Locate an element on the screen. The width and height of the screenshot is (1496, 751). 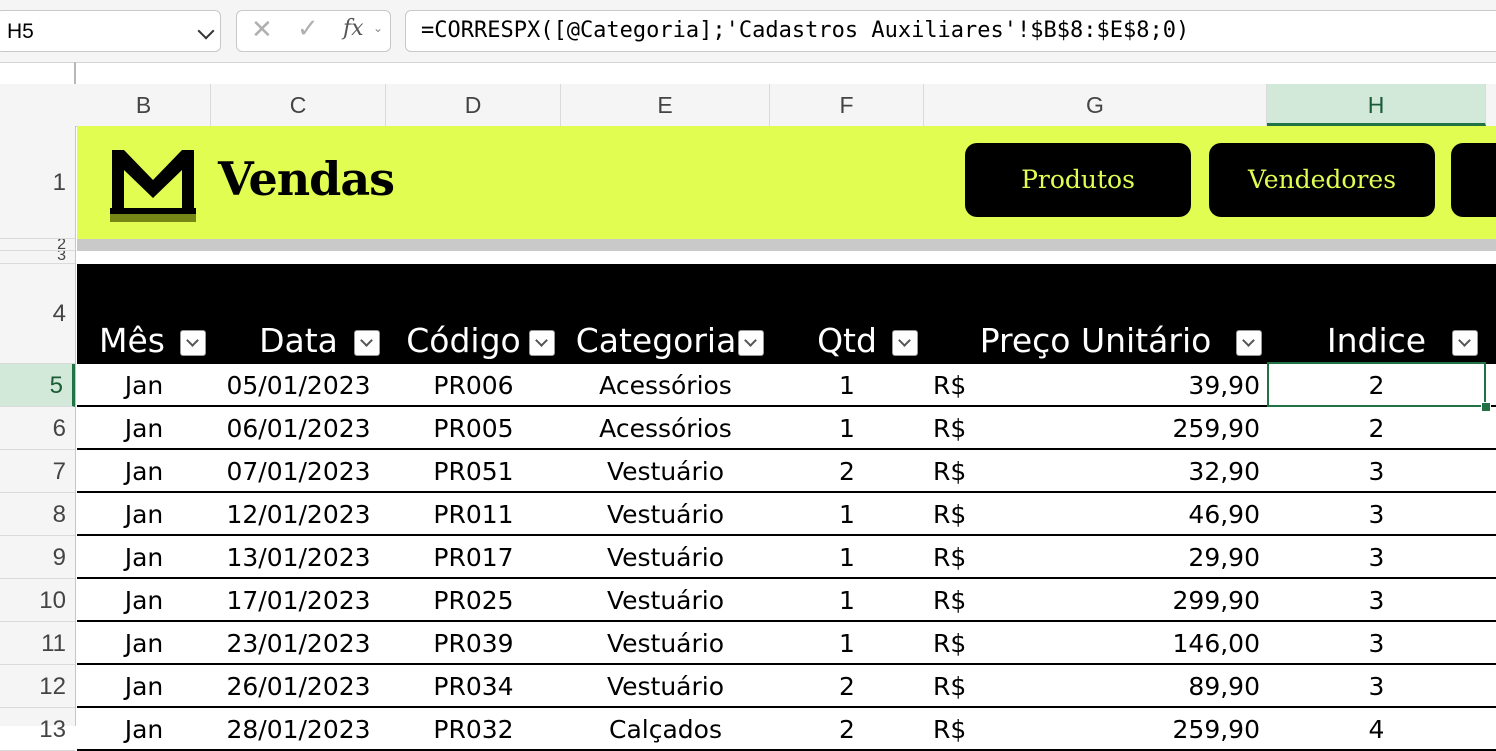
row-header-7: 7 is located at coordinates (37, 471).